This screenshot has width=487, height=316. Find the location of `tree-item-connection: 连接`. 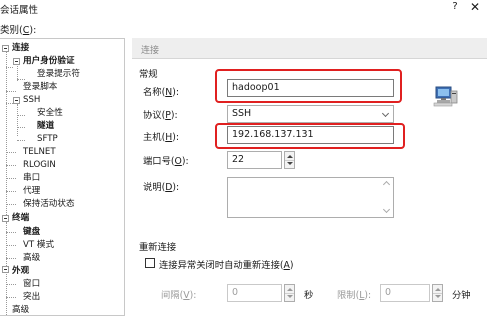

tree-item-connection: 连接 is located at coordinates (20, 48).